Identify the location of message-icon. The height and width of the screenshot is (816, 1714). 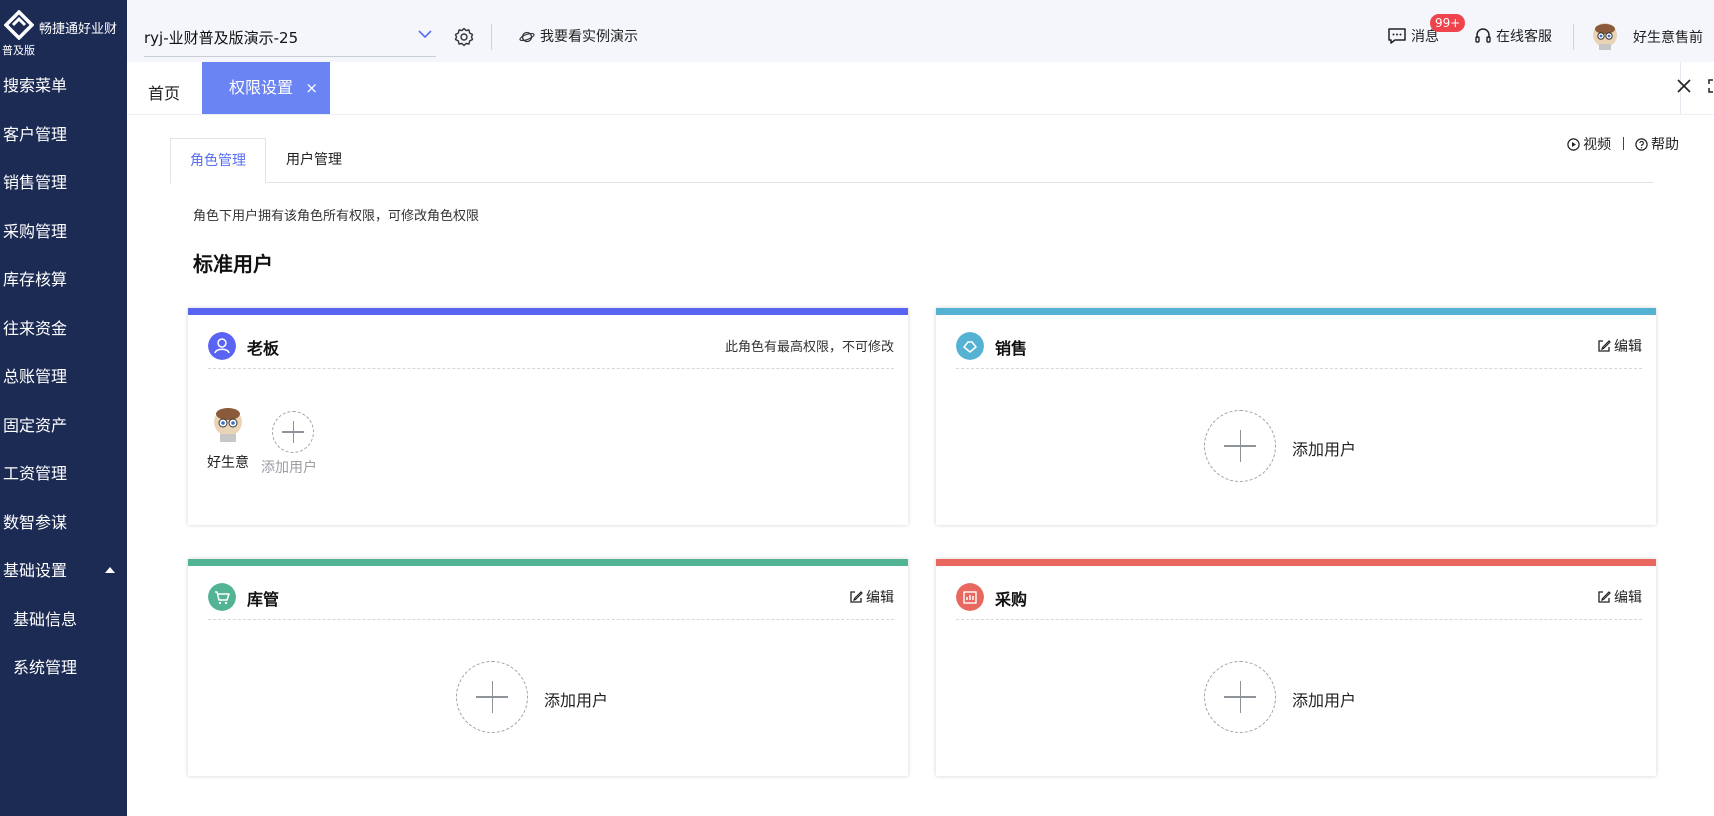
(1397, 36).